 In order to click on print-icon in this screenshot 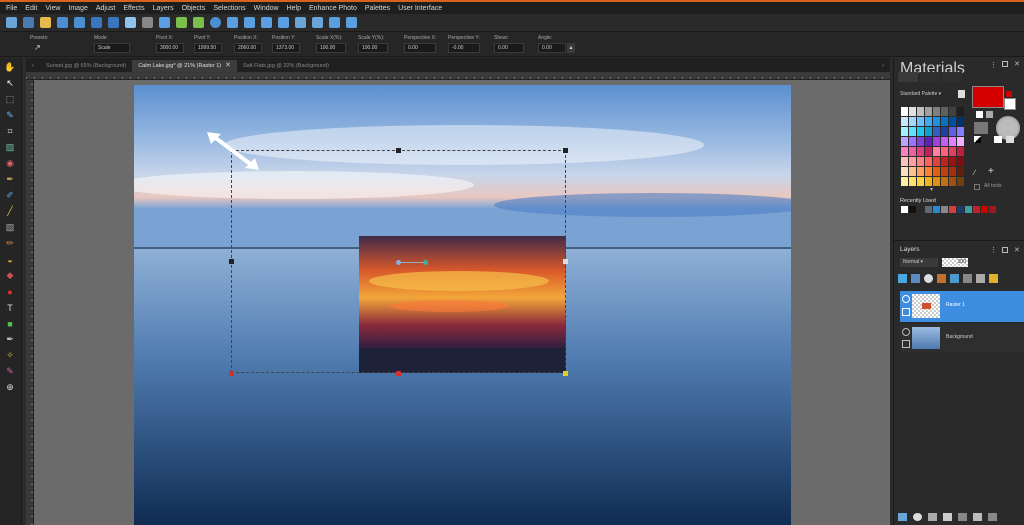, I will do `click(113, 22)`.